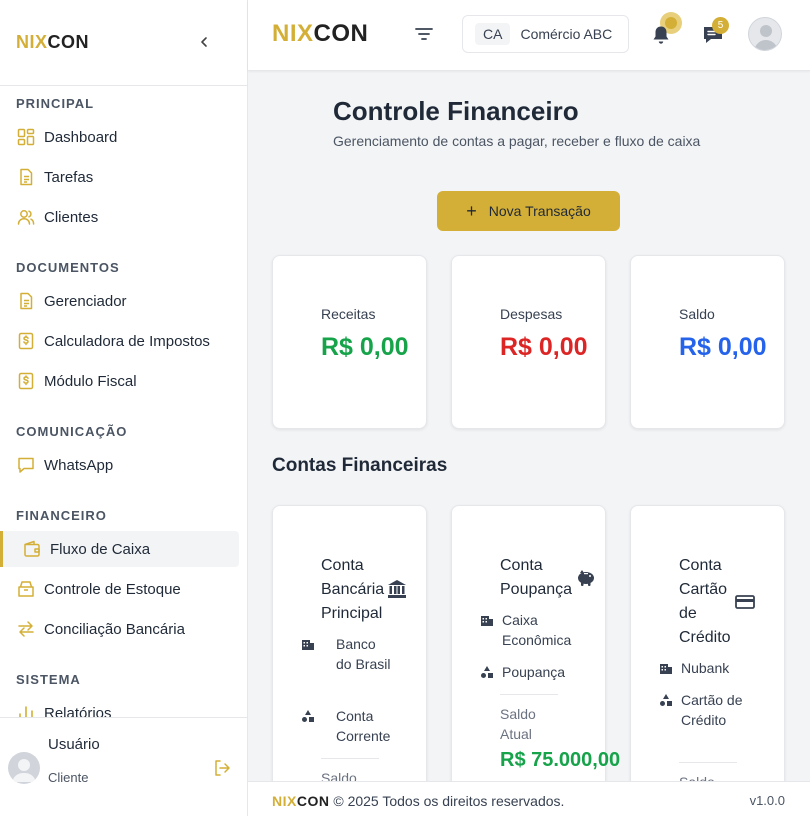 This screenshot has height=816, width=810. Describe the element at coordinates (560, 760) in the screenshot. I see `balance-value: R$ 75.000,00` at that location.